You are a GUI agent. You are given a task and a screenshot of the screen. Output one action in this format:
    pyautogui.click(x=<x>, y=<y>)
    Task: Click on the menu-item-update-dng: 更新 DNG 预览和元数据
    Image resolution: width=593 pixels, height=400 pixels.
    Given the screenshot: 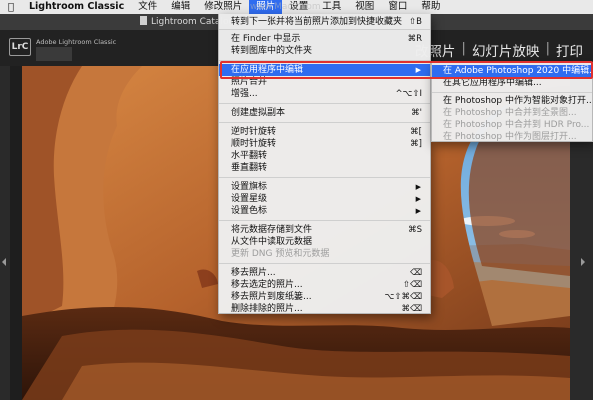 What is the action you would take?
    pyautogui.click(x=324, y=254)
    